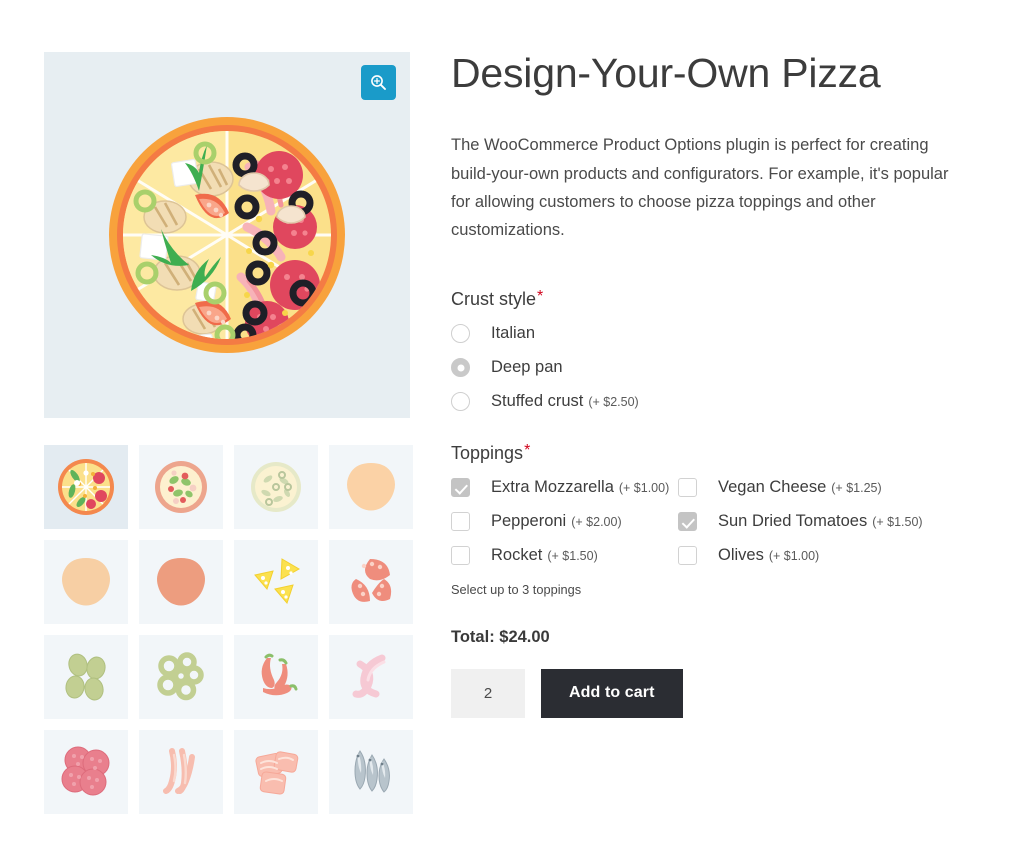 This screenshot has width=1024, height=850. Describe the element at coordinates (856, 487) in the screenshot. I see `checkbox-vegan-cheese-price: (+ $1.25)` at that location.